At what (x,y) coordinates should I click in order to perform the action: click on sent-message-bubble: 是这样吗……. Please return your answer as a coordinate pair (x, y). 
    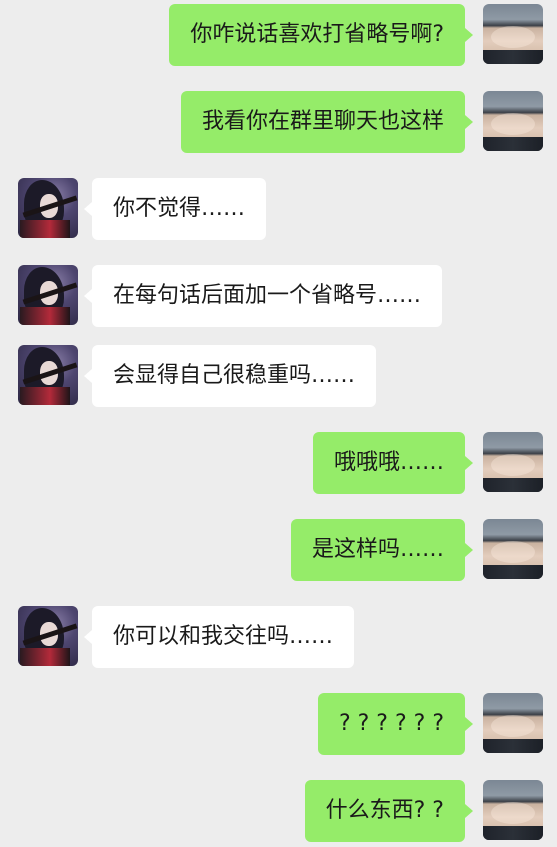
    Looking at the image, I should click on (382, 550).